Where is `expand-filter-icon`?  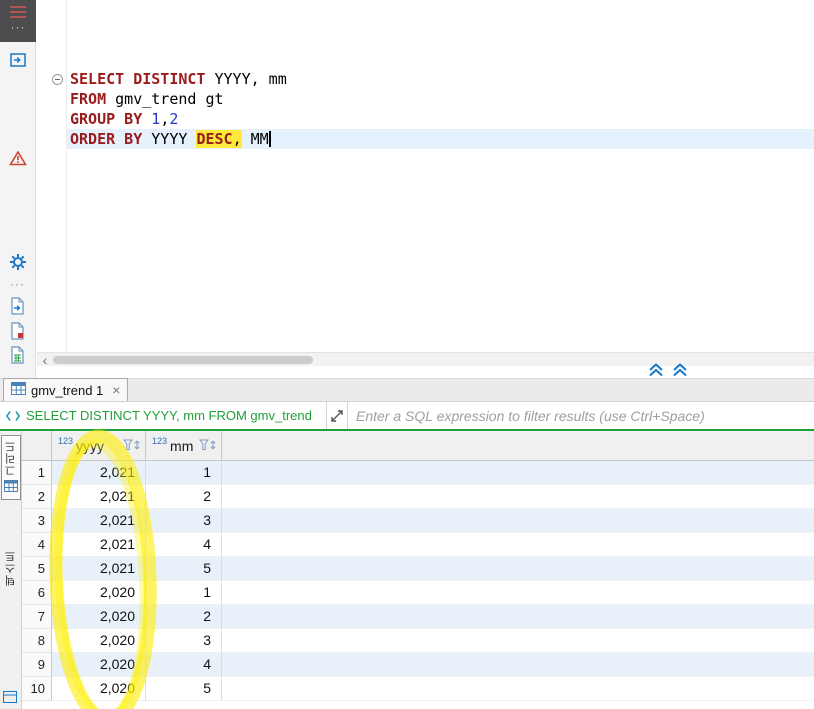
expand-filter-icon is located at coordinates (337, 415).